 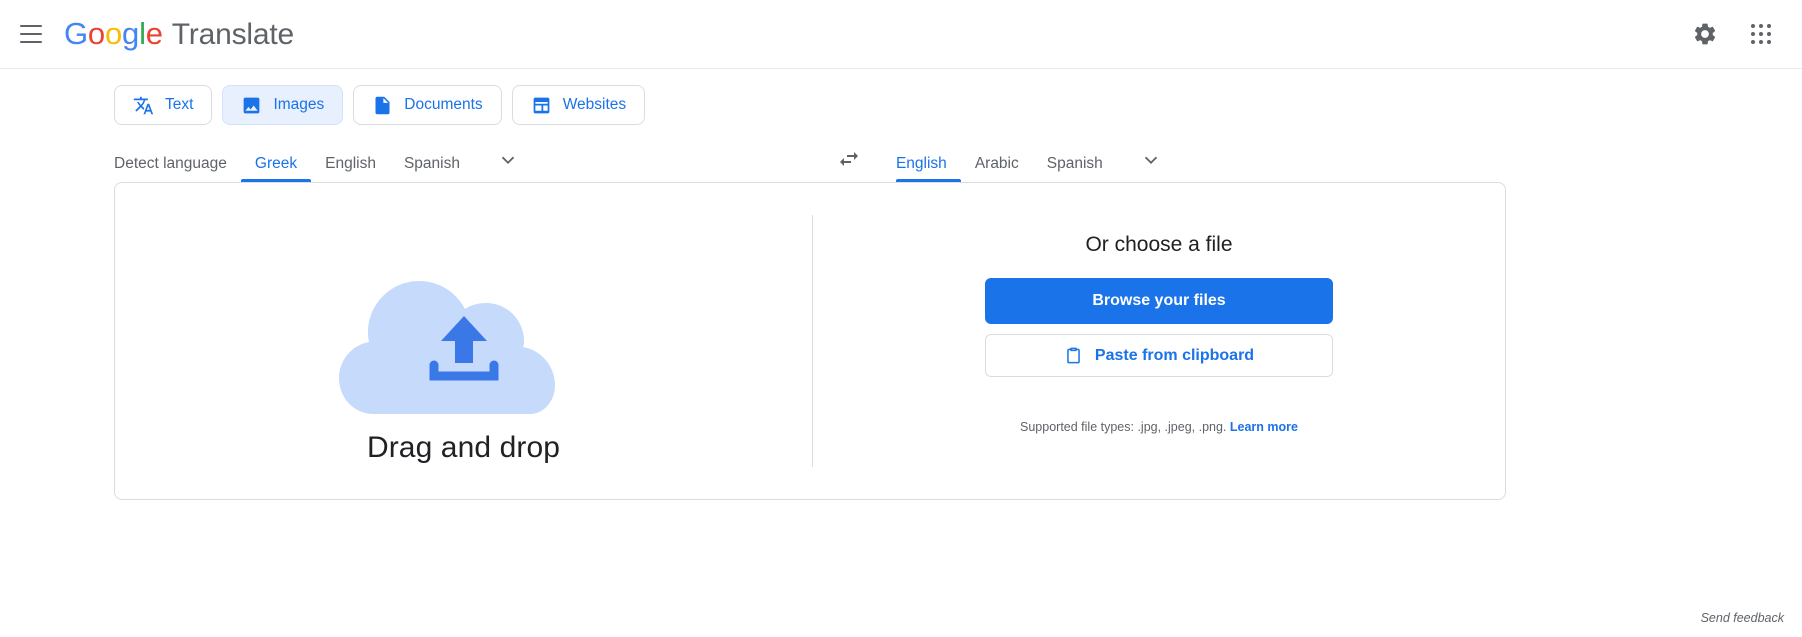 What do you see at coordinates (463, 447) in the screenshot?
I see `drag-and-drop-label: Drag and drop` at bounding box center [463, 447].